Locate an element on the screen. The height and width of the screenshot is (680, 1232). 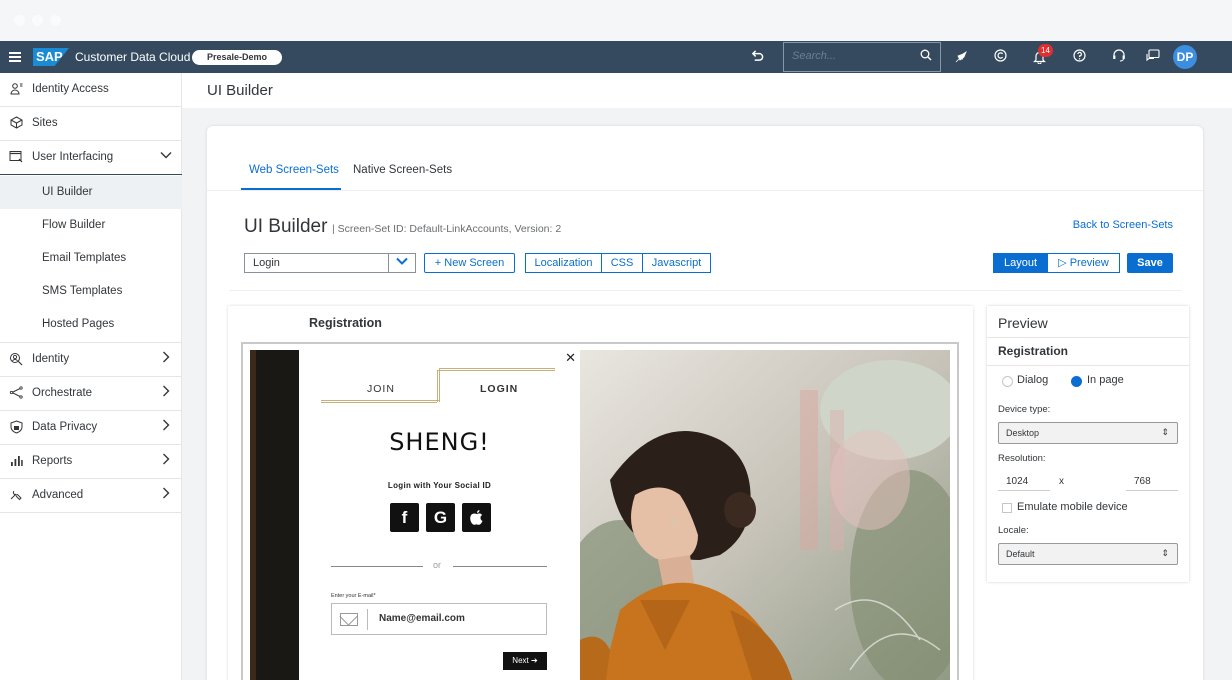
resolution-height-input: 768 is located at coordinates (1152, 482).